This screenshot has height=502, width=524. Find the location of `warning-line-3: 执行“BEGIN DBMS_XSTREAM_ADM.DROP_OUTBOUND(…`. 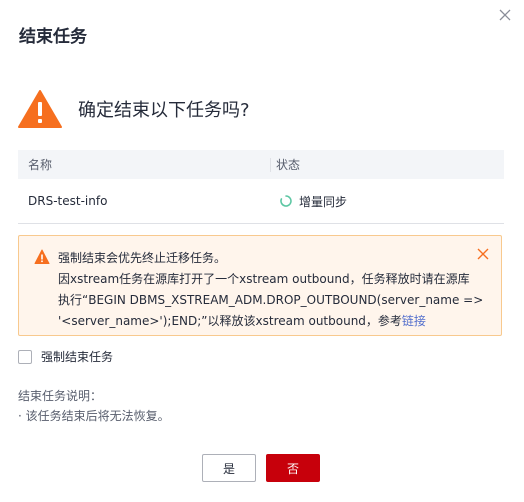

warning-line-3: 执行“BEGIN DBMS_XSTREAM_ADM.DROP_OUTBOUND(… is located at coordinates (271, 300).